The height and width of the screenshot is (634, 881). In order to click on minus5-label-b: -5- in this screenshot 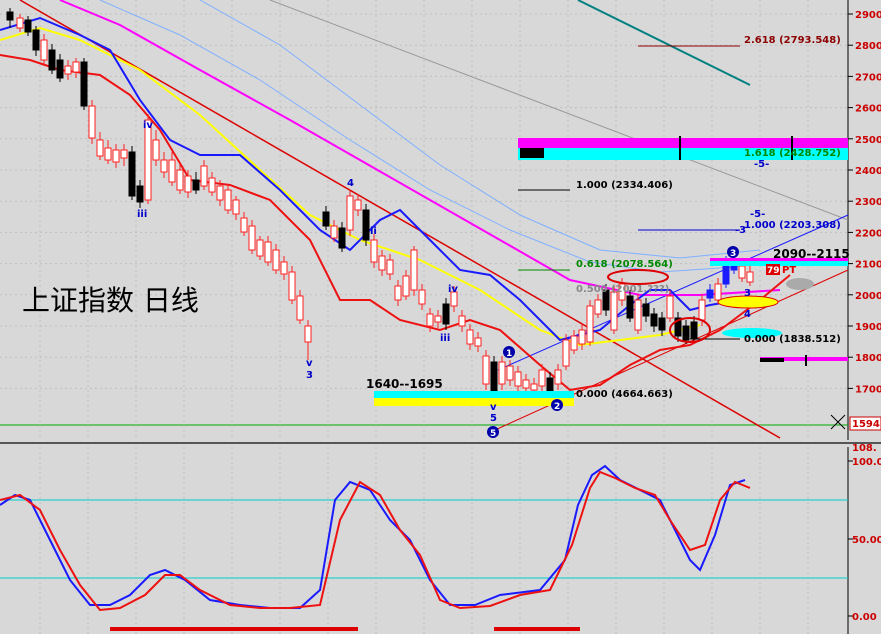, I will do `click(757, 214)`.